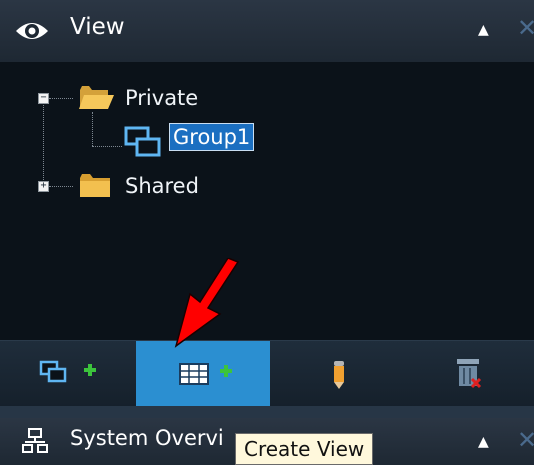 This screenshot has width=534, height=465. I want to click on rename-button, so click(339, 374).